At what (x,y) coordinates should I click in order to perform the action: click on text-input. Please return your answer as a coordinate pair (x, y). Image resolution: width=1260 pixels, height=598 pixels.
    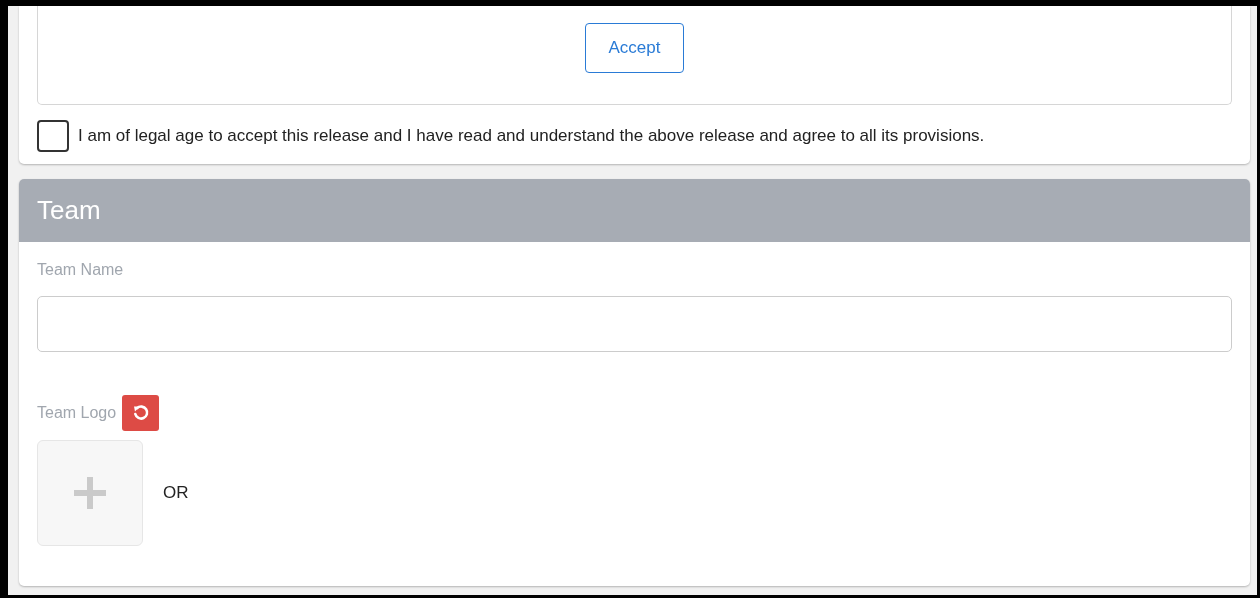
    Looking at the image, I should click on (634, 324).